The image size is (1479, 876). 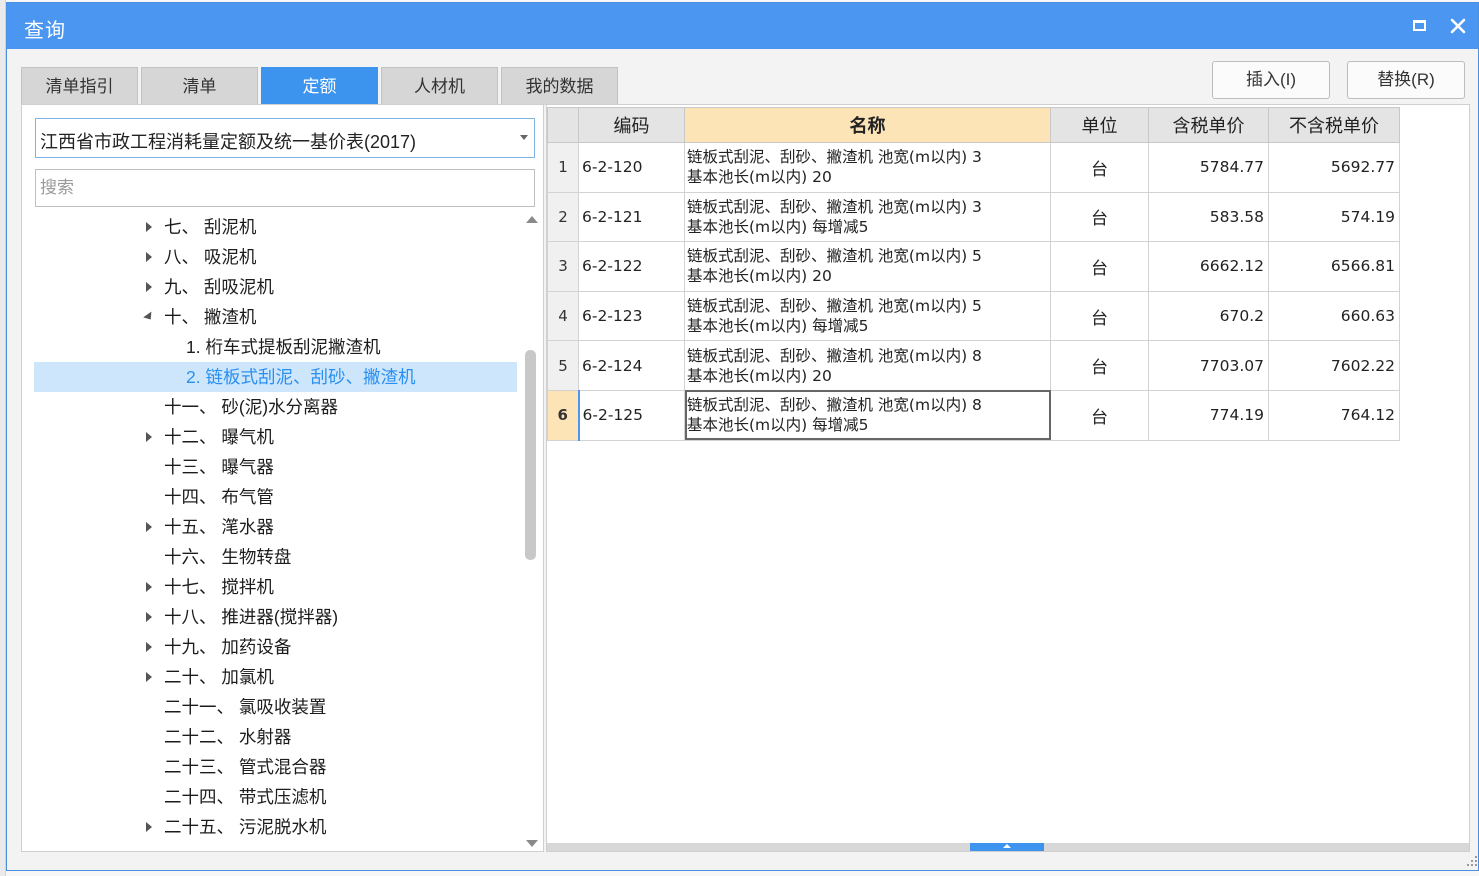 What do you see at coordinates (1406, 80) in the screenshot?
I see `replace-button: 替换(R)` at bounding box center [1406, 80].